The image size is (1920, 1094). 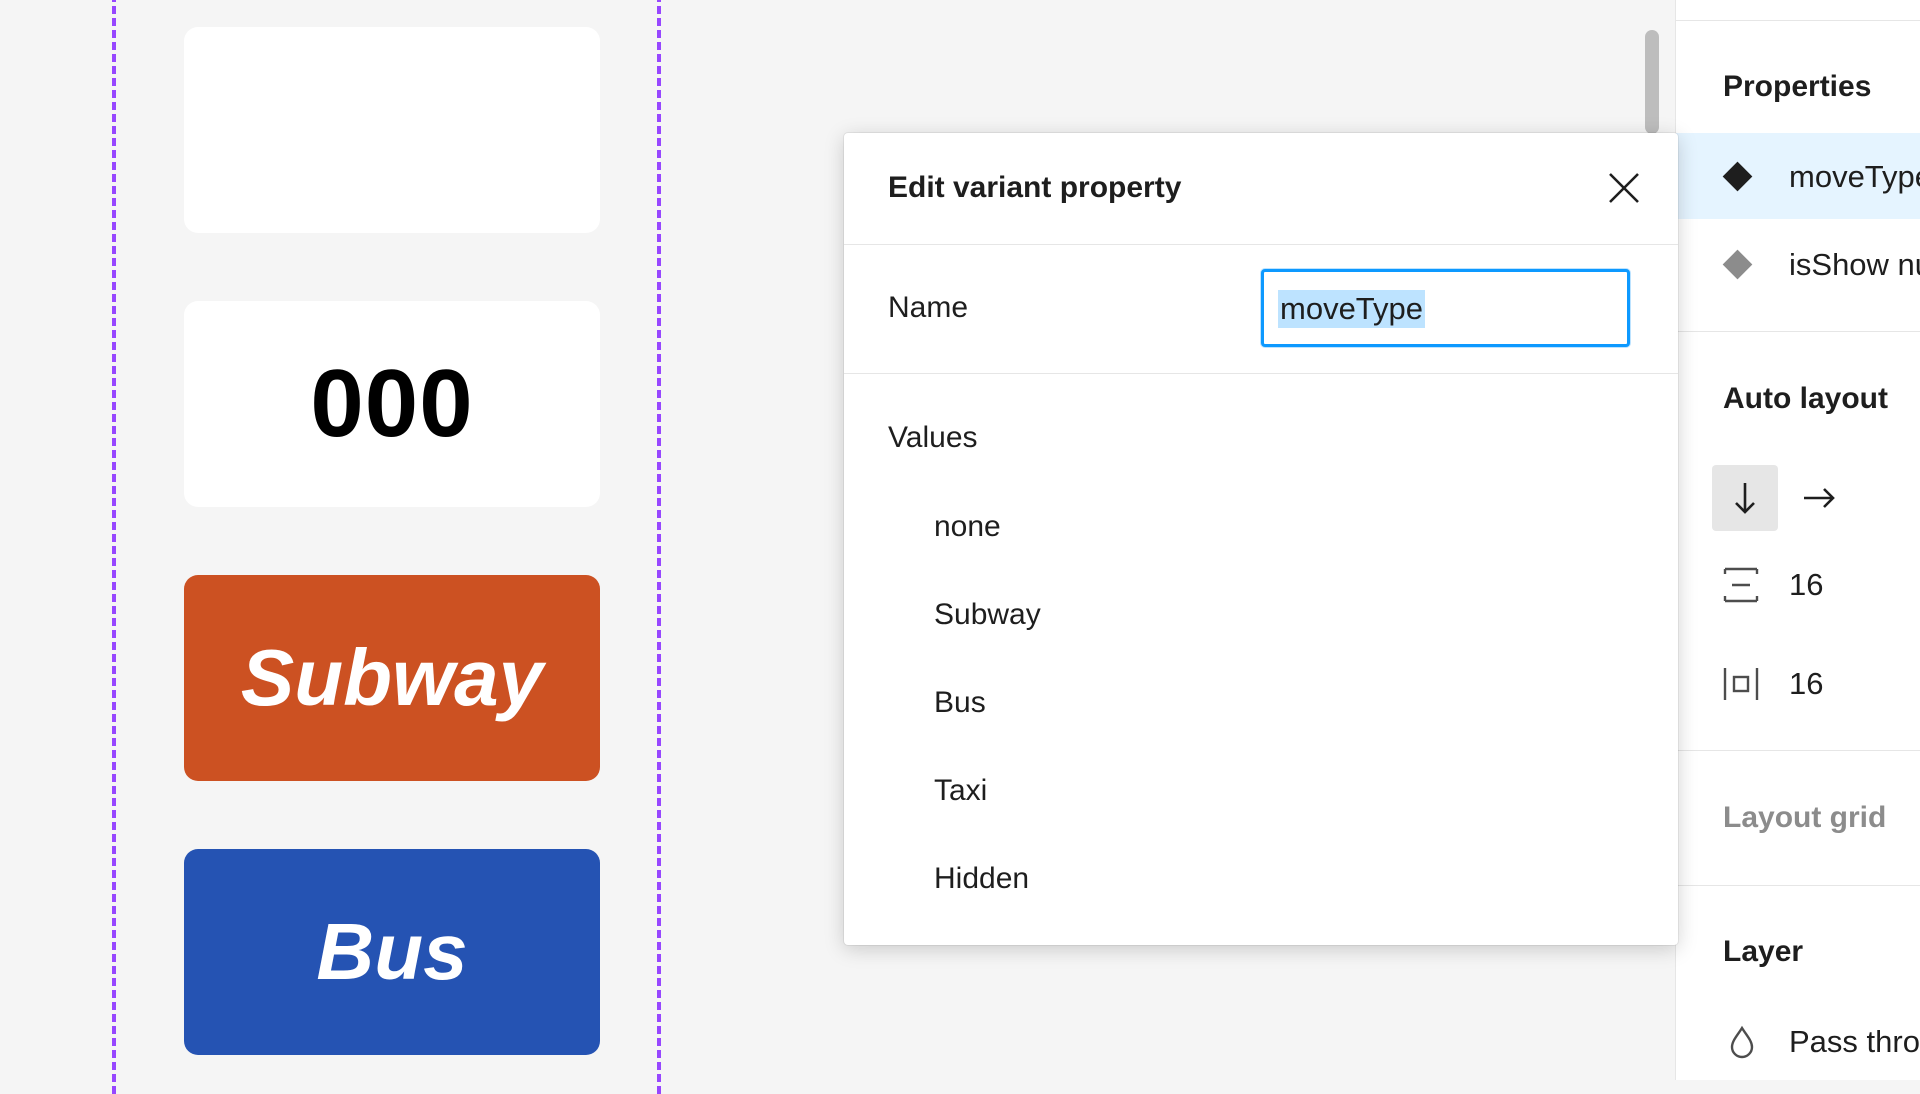 I want to click on padding-icon, so click(x=1741, y=684).